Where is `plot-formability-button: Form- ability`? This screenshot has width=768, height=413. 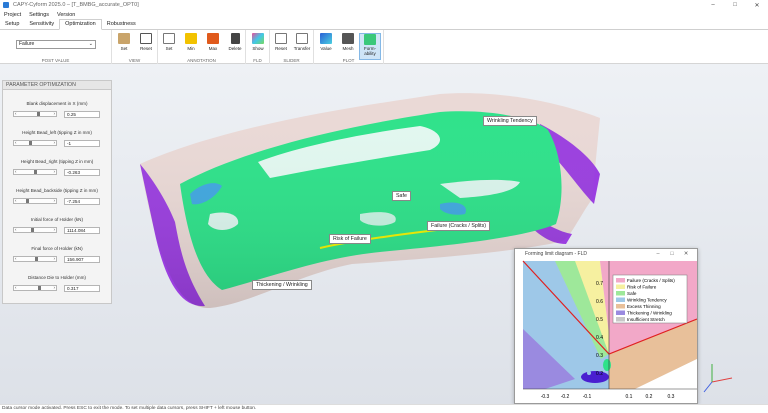
plot-formability-button: Form- ability is located at coordinates (370, 46).